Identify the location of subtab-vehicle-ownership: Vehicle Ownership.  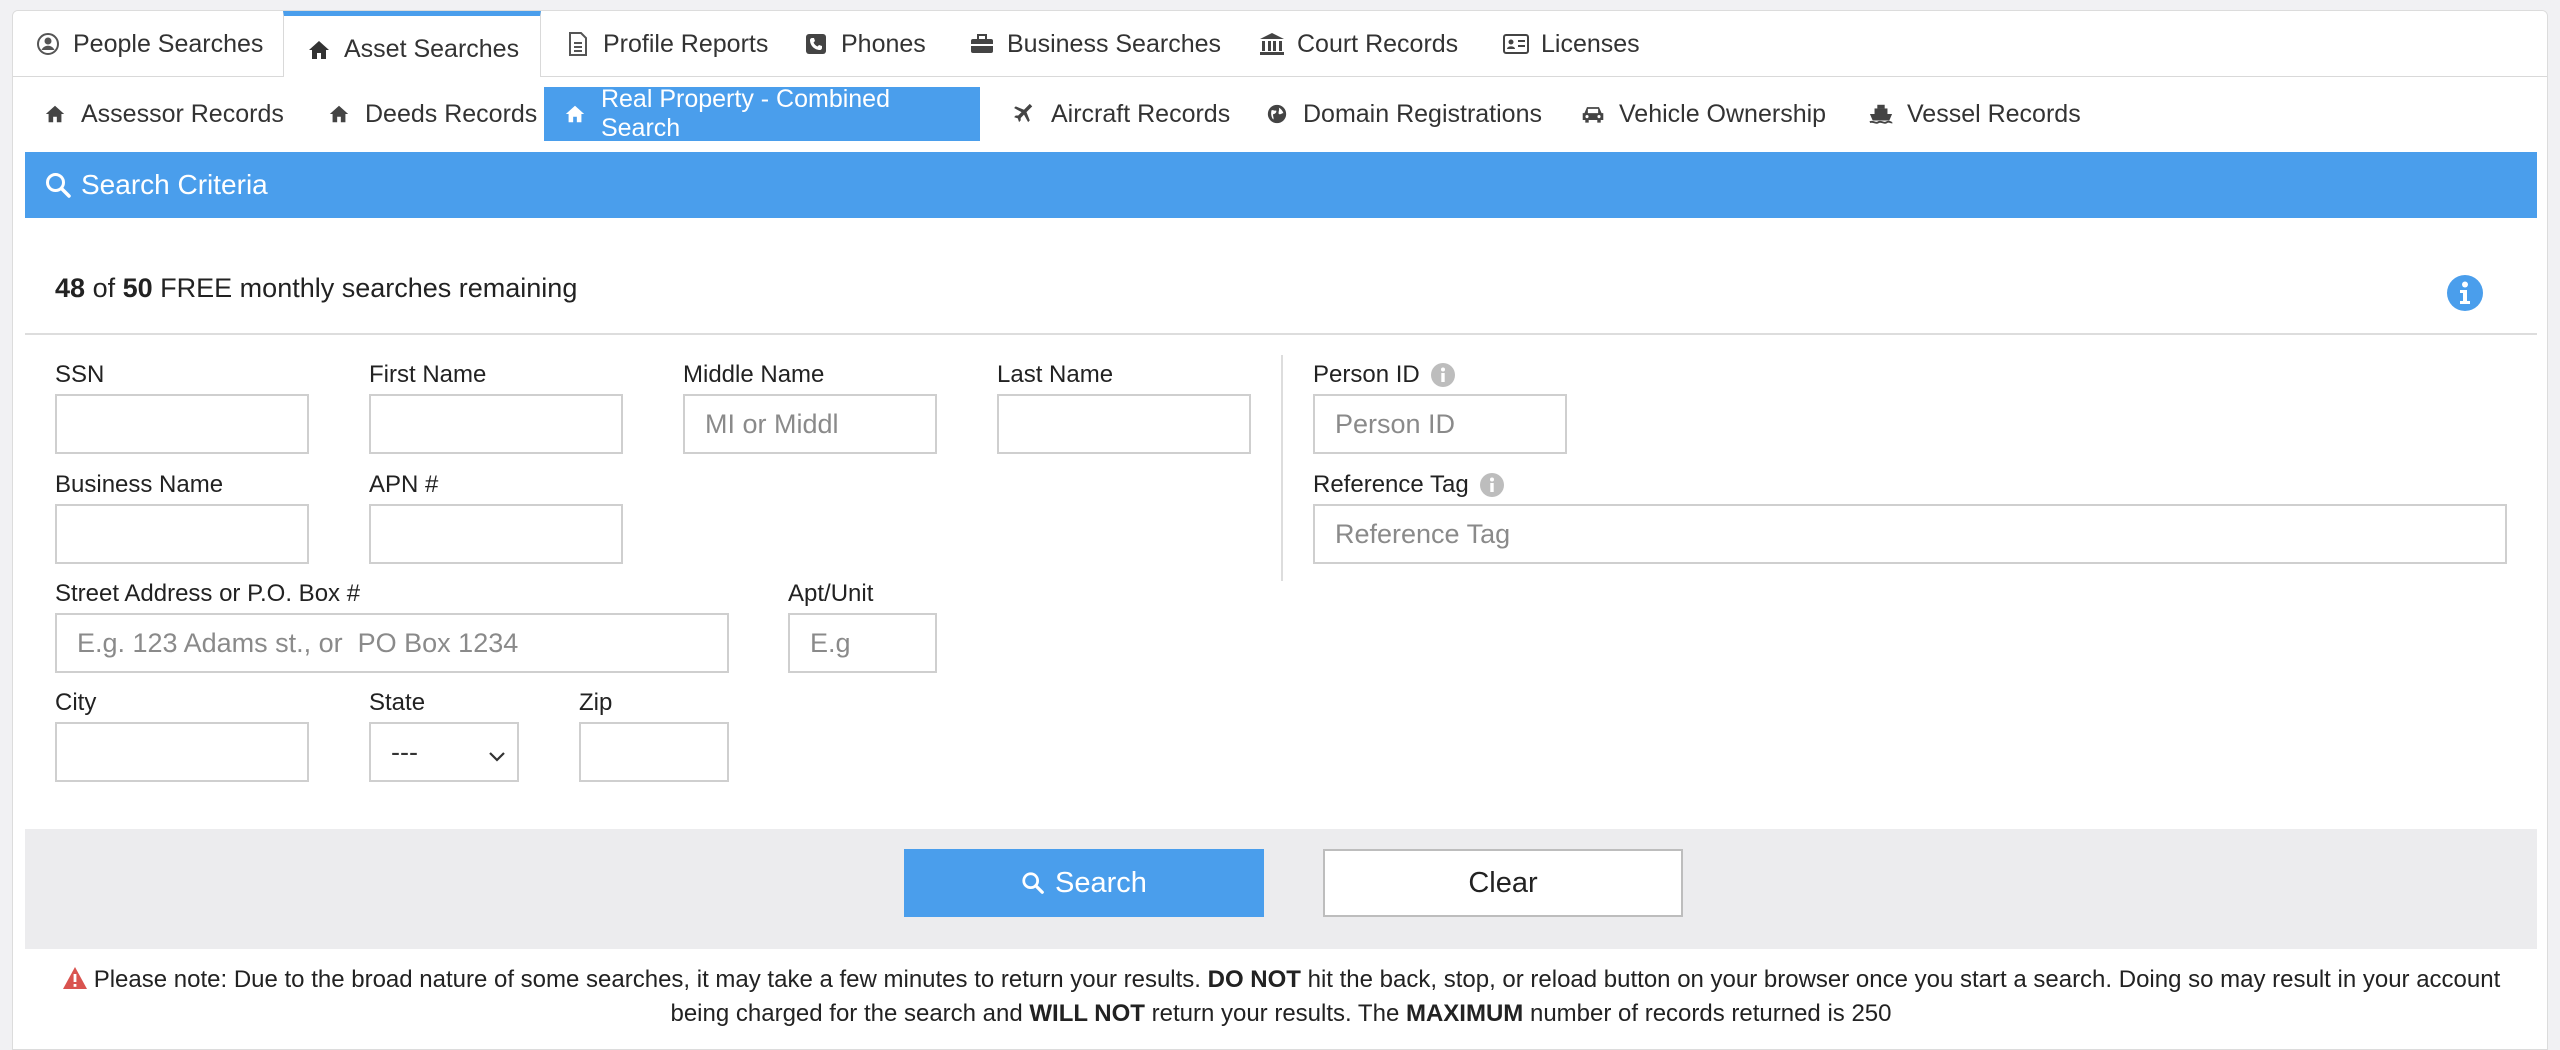
(1703, 114).